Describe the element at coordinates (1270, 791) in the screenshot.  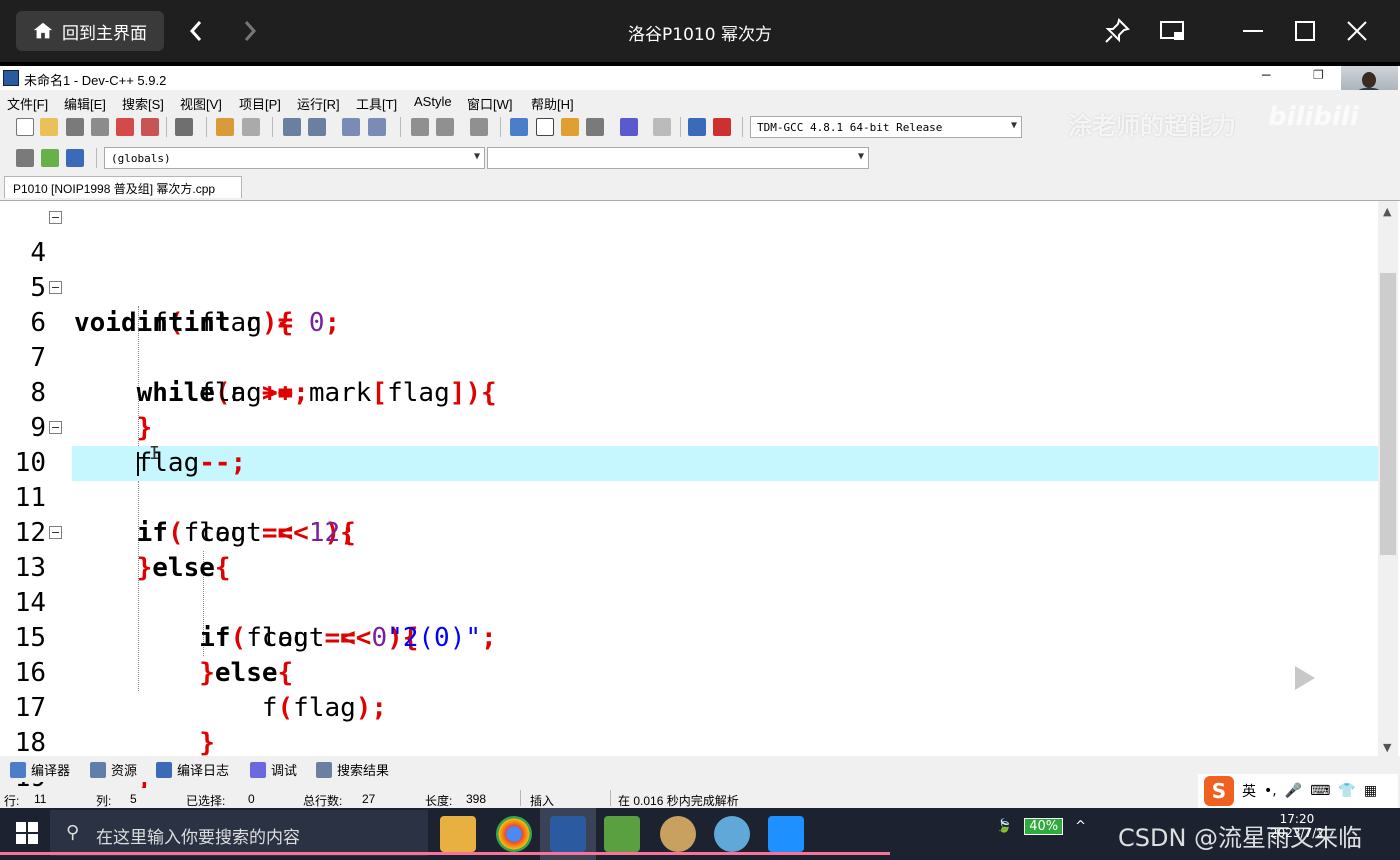
I see `punctuation-icon: •,` at that location.